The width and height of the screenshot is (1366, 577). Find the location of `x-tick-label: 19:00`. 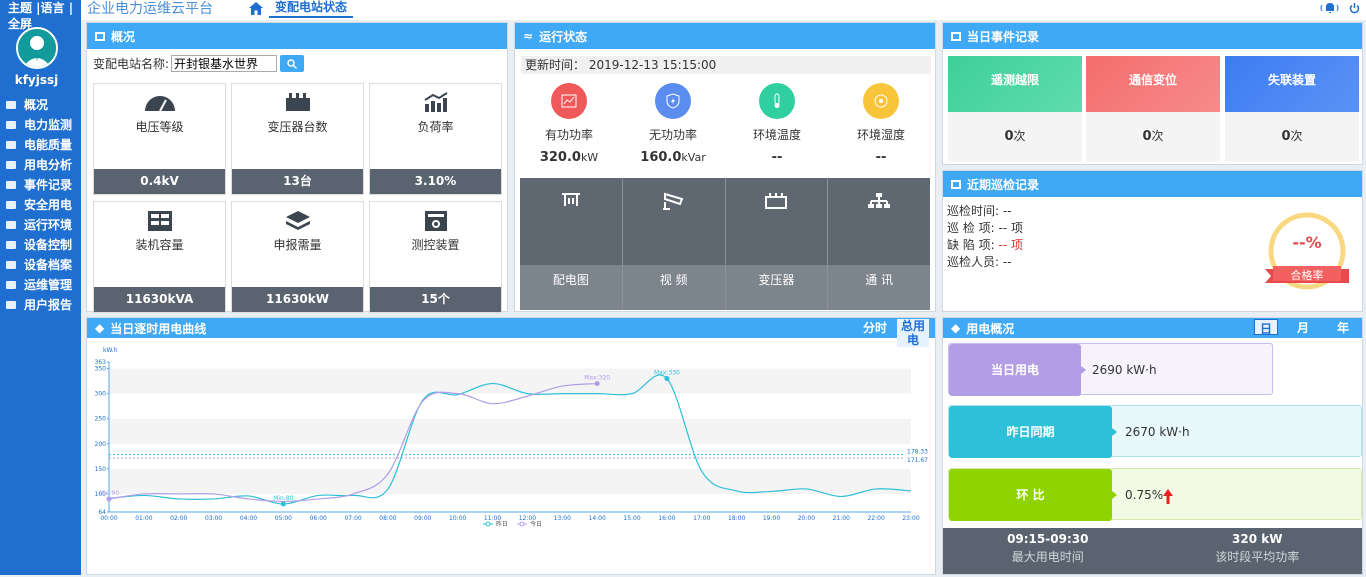

x-tick-label: 19:00 is located at coordinates (771, 518).